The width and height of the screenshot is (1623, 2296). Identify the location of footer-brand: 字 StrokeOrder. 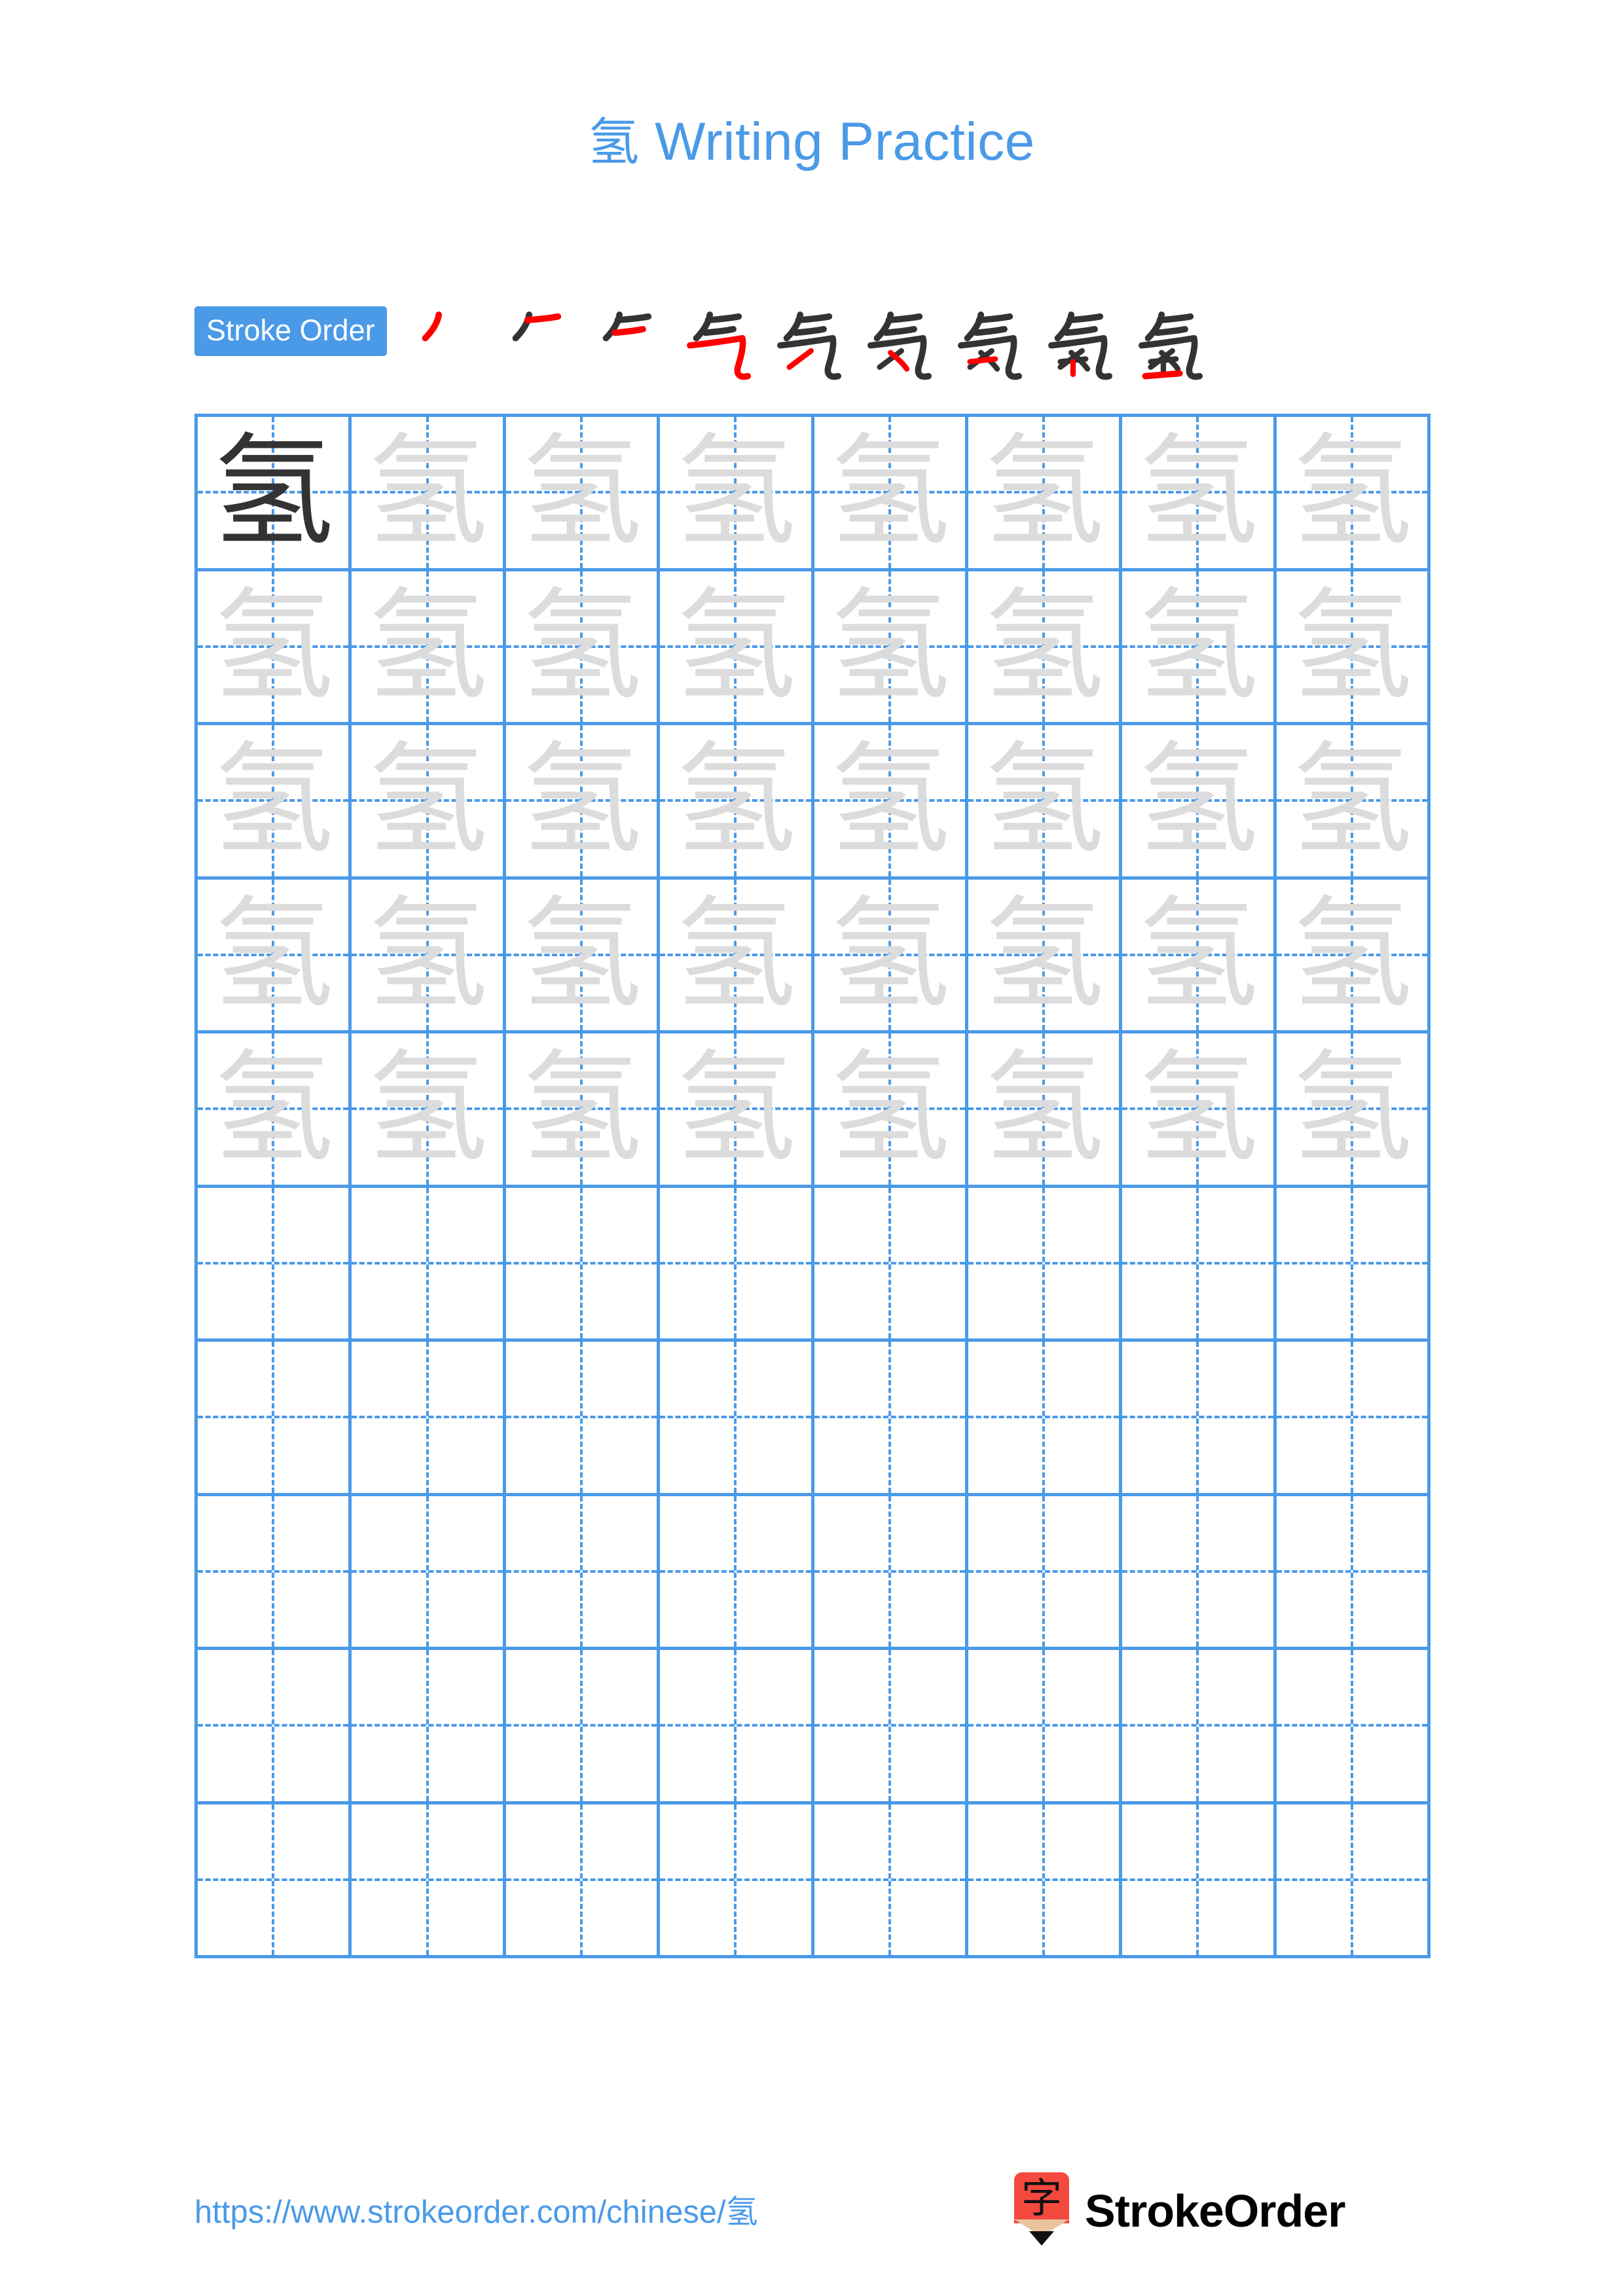
(1178, 2211).